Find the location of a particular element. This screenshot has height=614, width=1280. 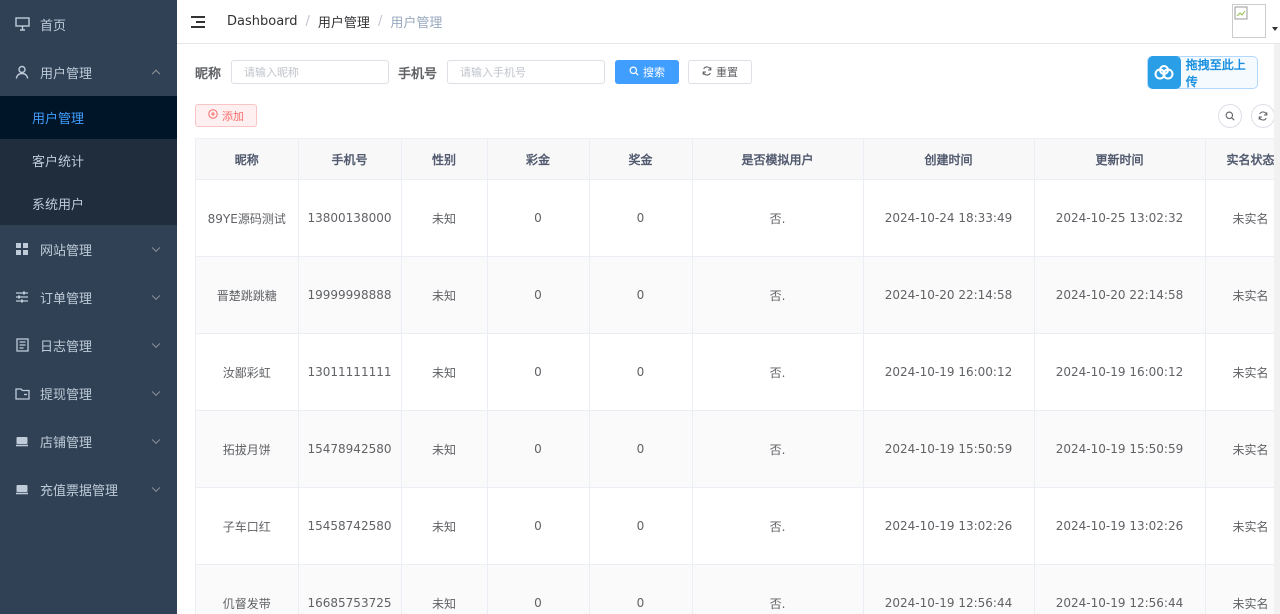

sidebar-item-home: 首页 is located at coordinates (88, 24).